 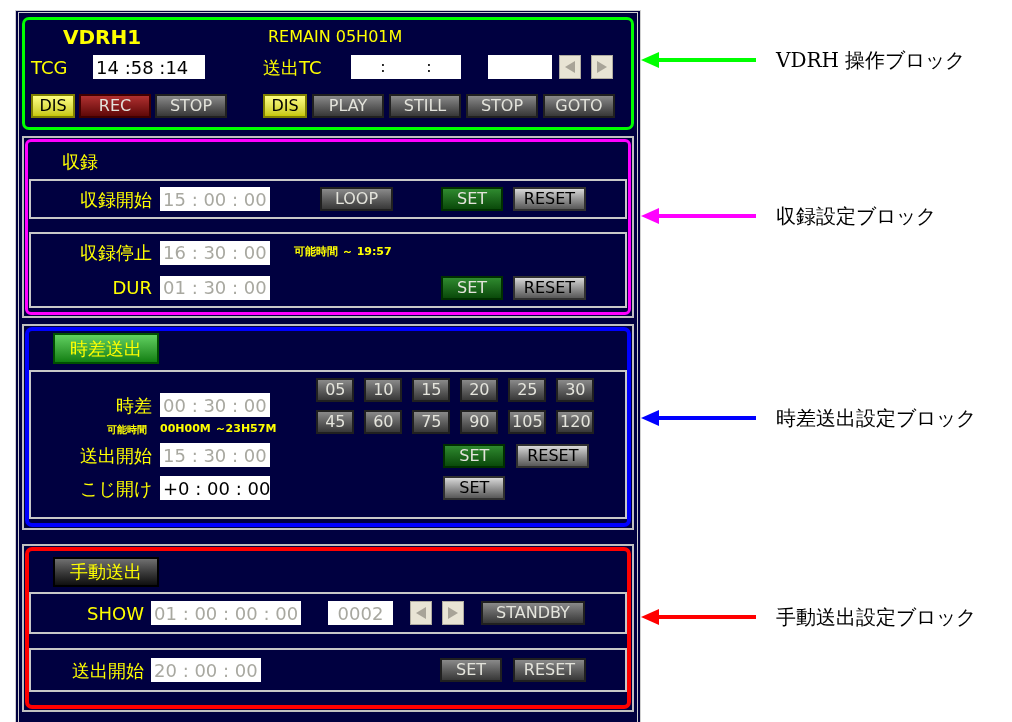 What do you see at coordinates (520, 67) in the screenshot?
I see `input-field` at bounding box center [520, 67].